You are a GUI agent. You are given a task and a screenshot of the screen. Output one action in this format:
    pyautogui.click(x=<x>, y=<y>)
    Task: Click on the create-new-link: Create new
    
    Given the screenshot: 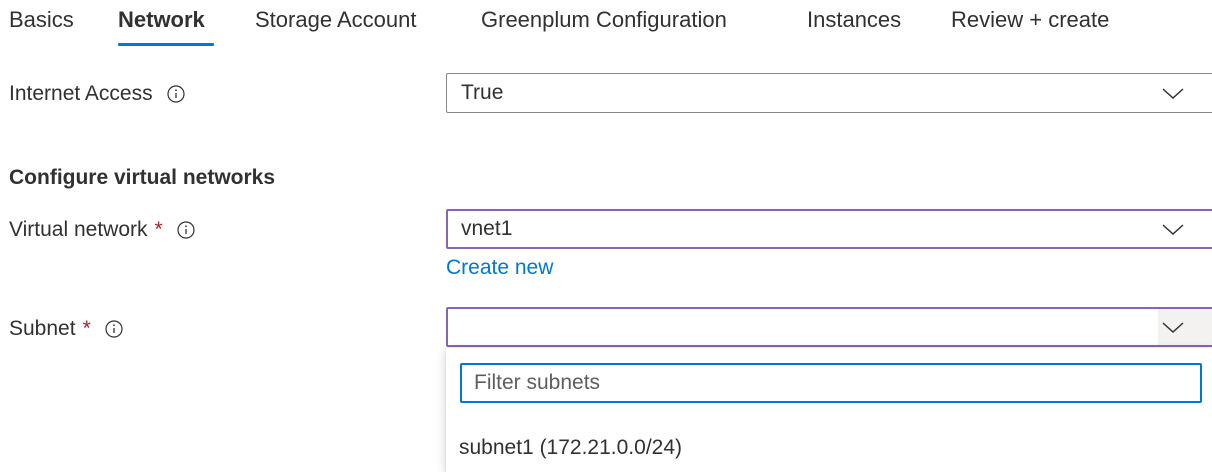 What is the action you would take?
    pyautogui.click(x=499, y=268)
    